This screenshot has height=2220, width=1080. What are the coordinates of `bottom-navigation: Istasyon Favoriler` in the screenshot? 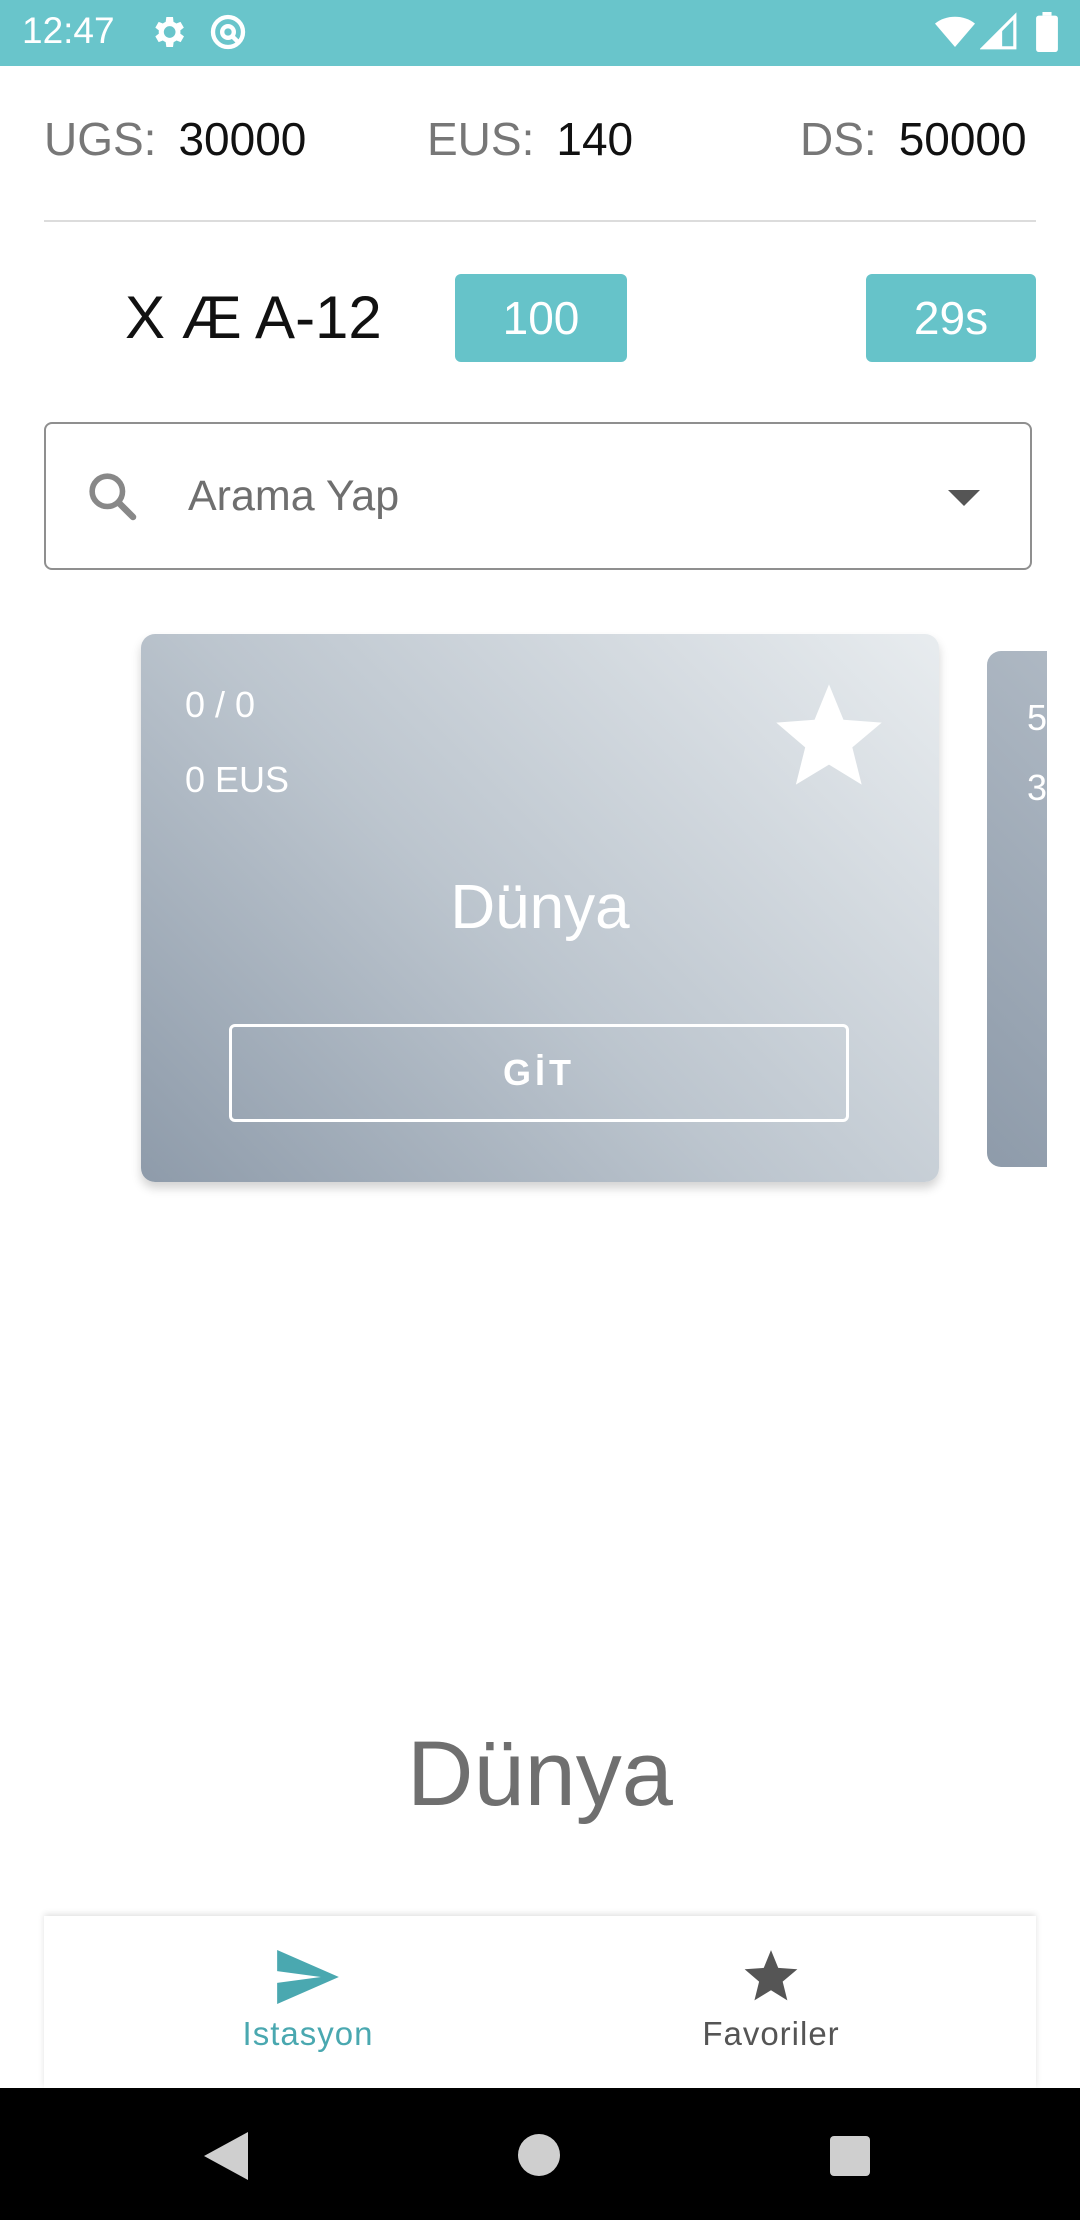 It's located at (540, 2002).